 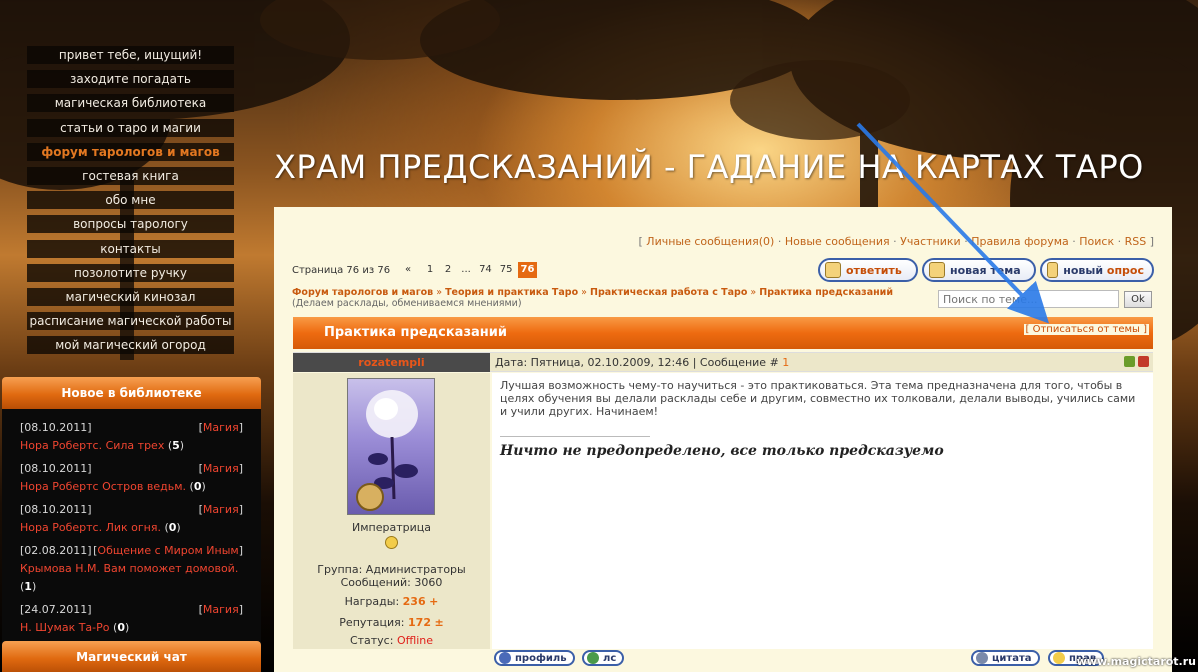 What do you see at coordinates (1020, 241) in the screenshot?
I see `link-forum-rules: Правила форума` at bounding box center [1020, 241].